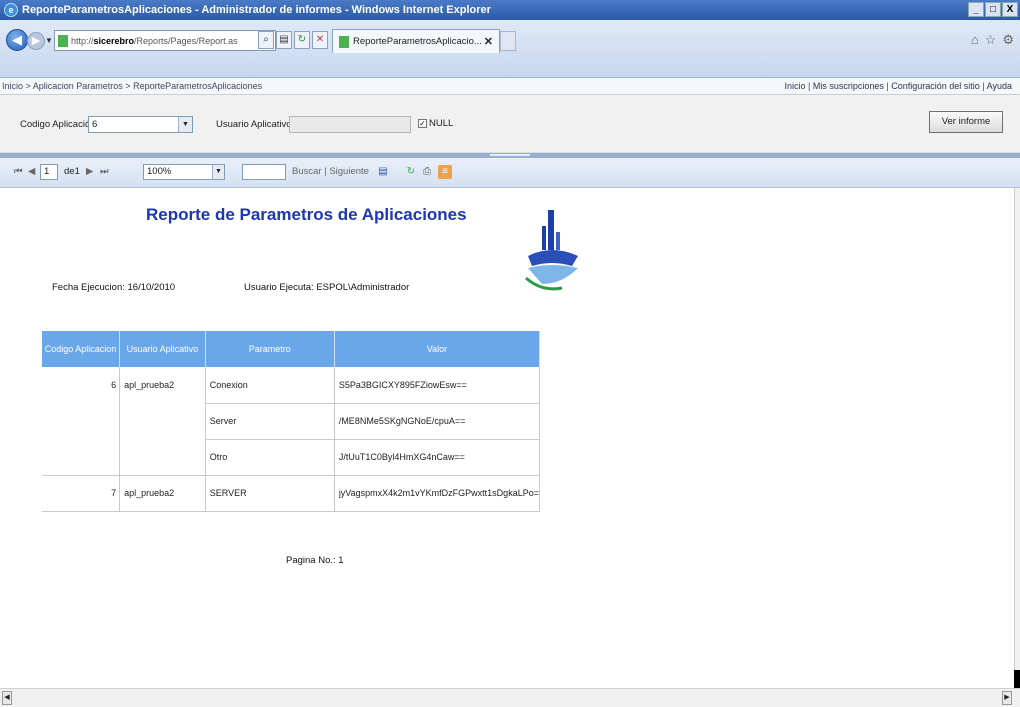 Image resolution: width=1020 pixels, height=707 pixels. I want to click on tools-gear-icon: ⚙, so click(1008, 40).